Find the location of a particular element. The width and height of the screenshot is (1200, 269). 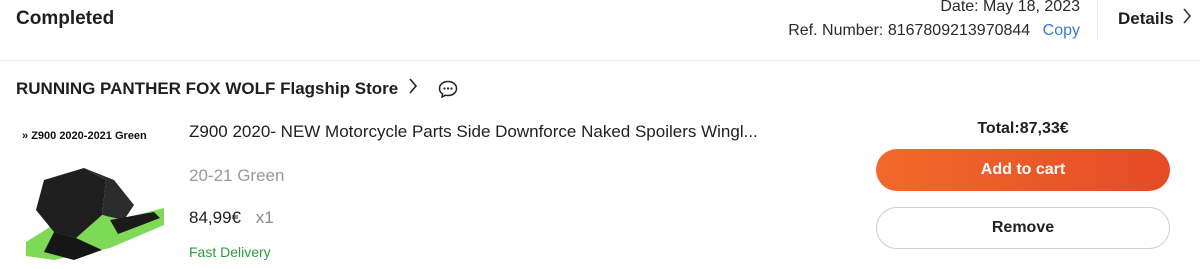

details-link: Details is located at coordinates (1155, 18).